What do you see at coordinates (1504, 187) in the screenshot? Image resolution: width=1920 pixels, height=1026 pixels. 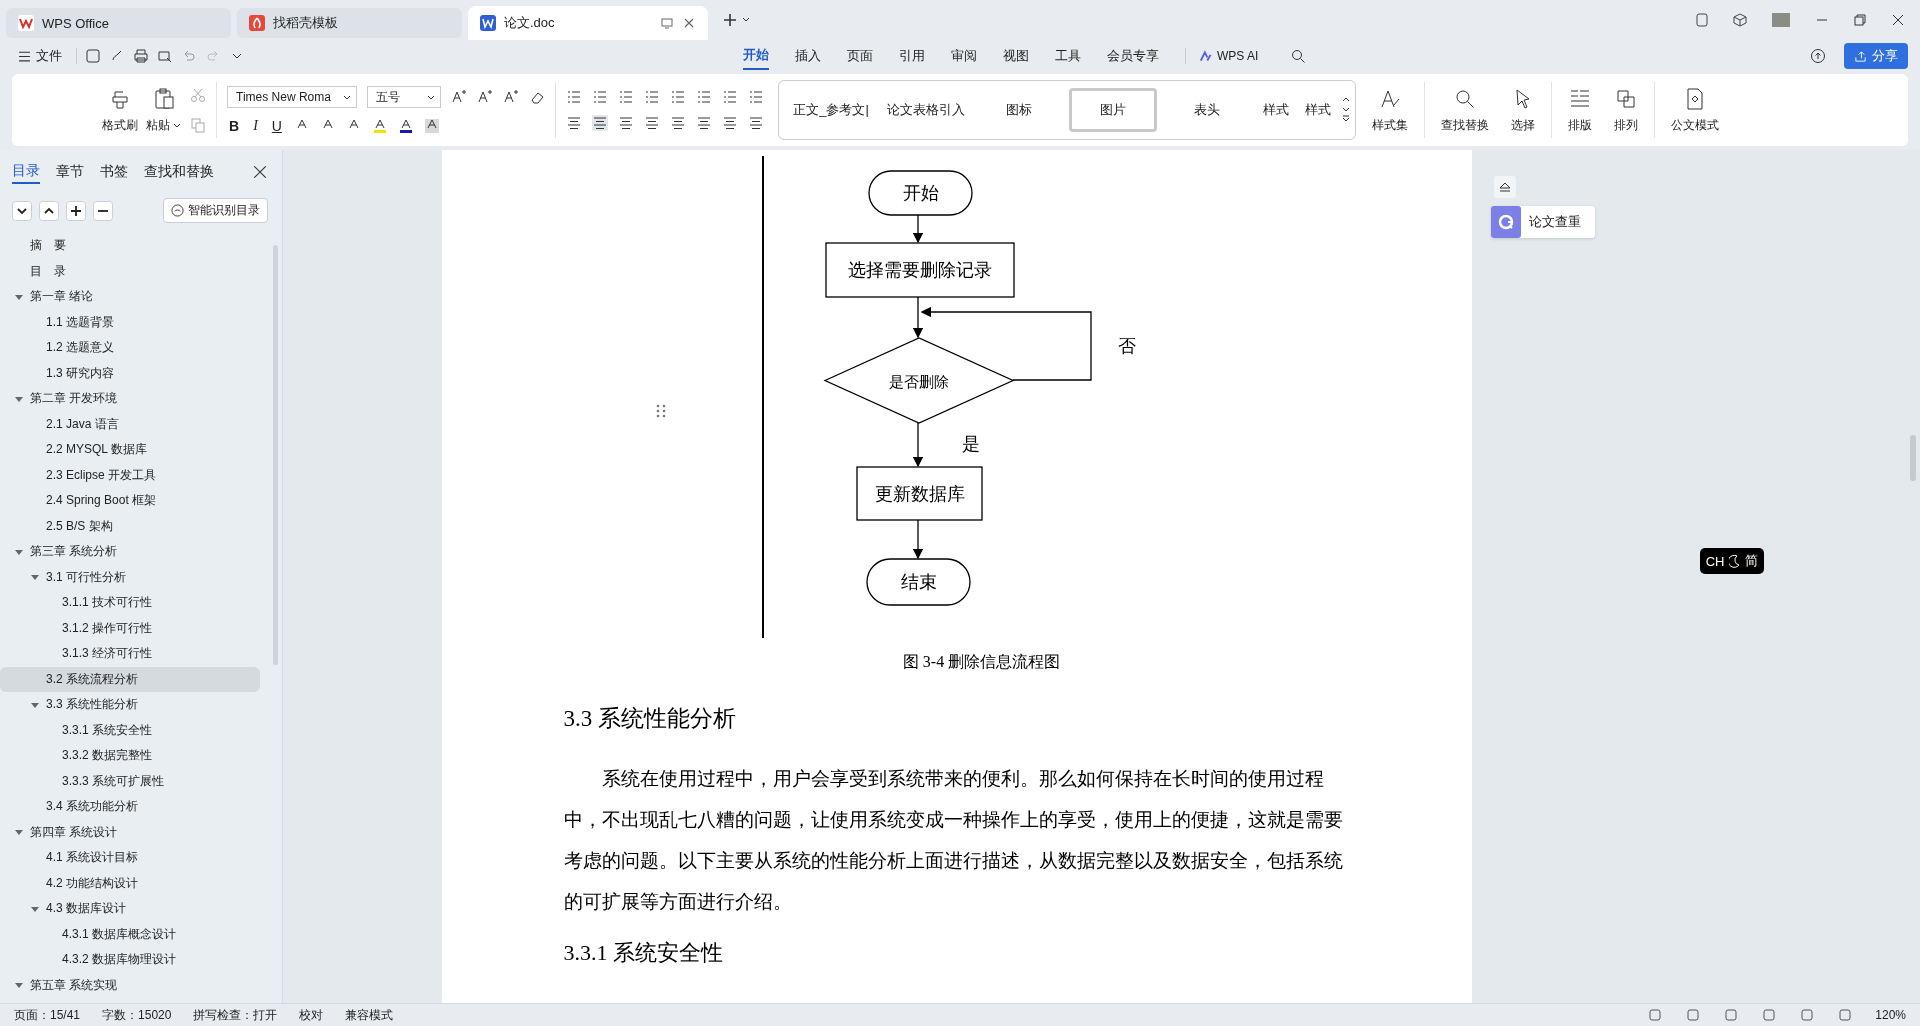 I see `collapse-panel-icon` at bounding box center [1504, 187].